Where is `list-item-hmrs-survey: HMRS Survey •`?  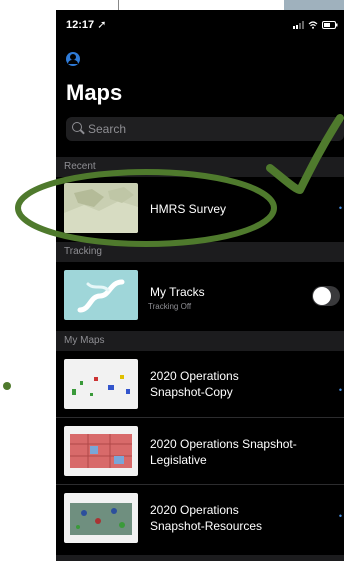 list-item-hmrs-survey: HMRS Survey • is located at coordinates (200, 208).